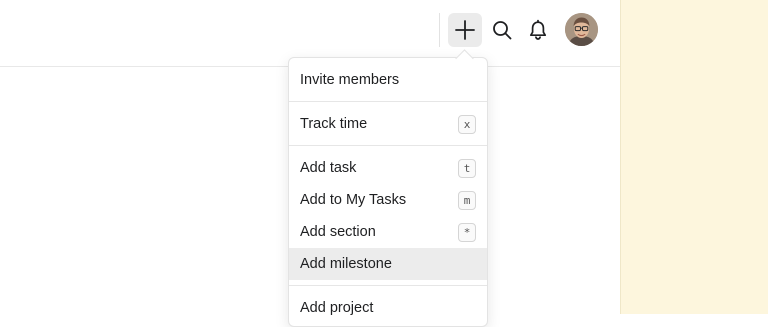 Image resolution: width=768 pixels, height=327 pixels. Describe the element at coordinates (388, 168) in the screenshot. I see `menu-item-add-task: Add task t` at that location.